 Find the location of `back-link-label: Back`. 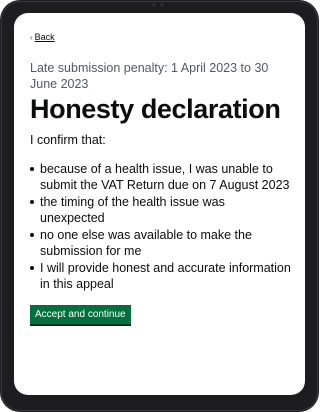

back-link-label: Back is located at coordinates (44, 37).